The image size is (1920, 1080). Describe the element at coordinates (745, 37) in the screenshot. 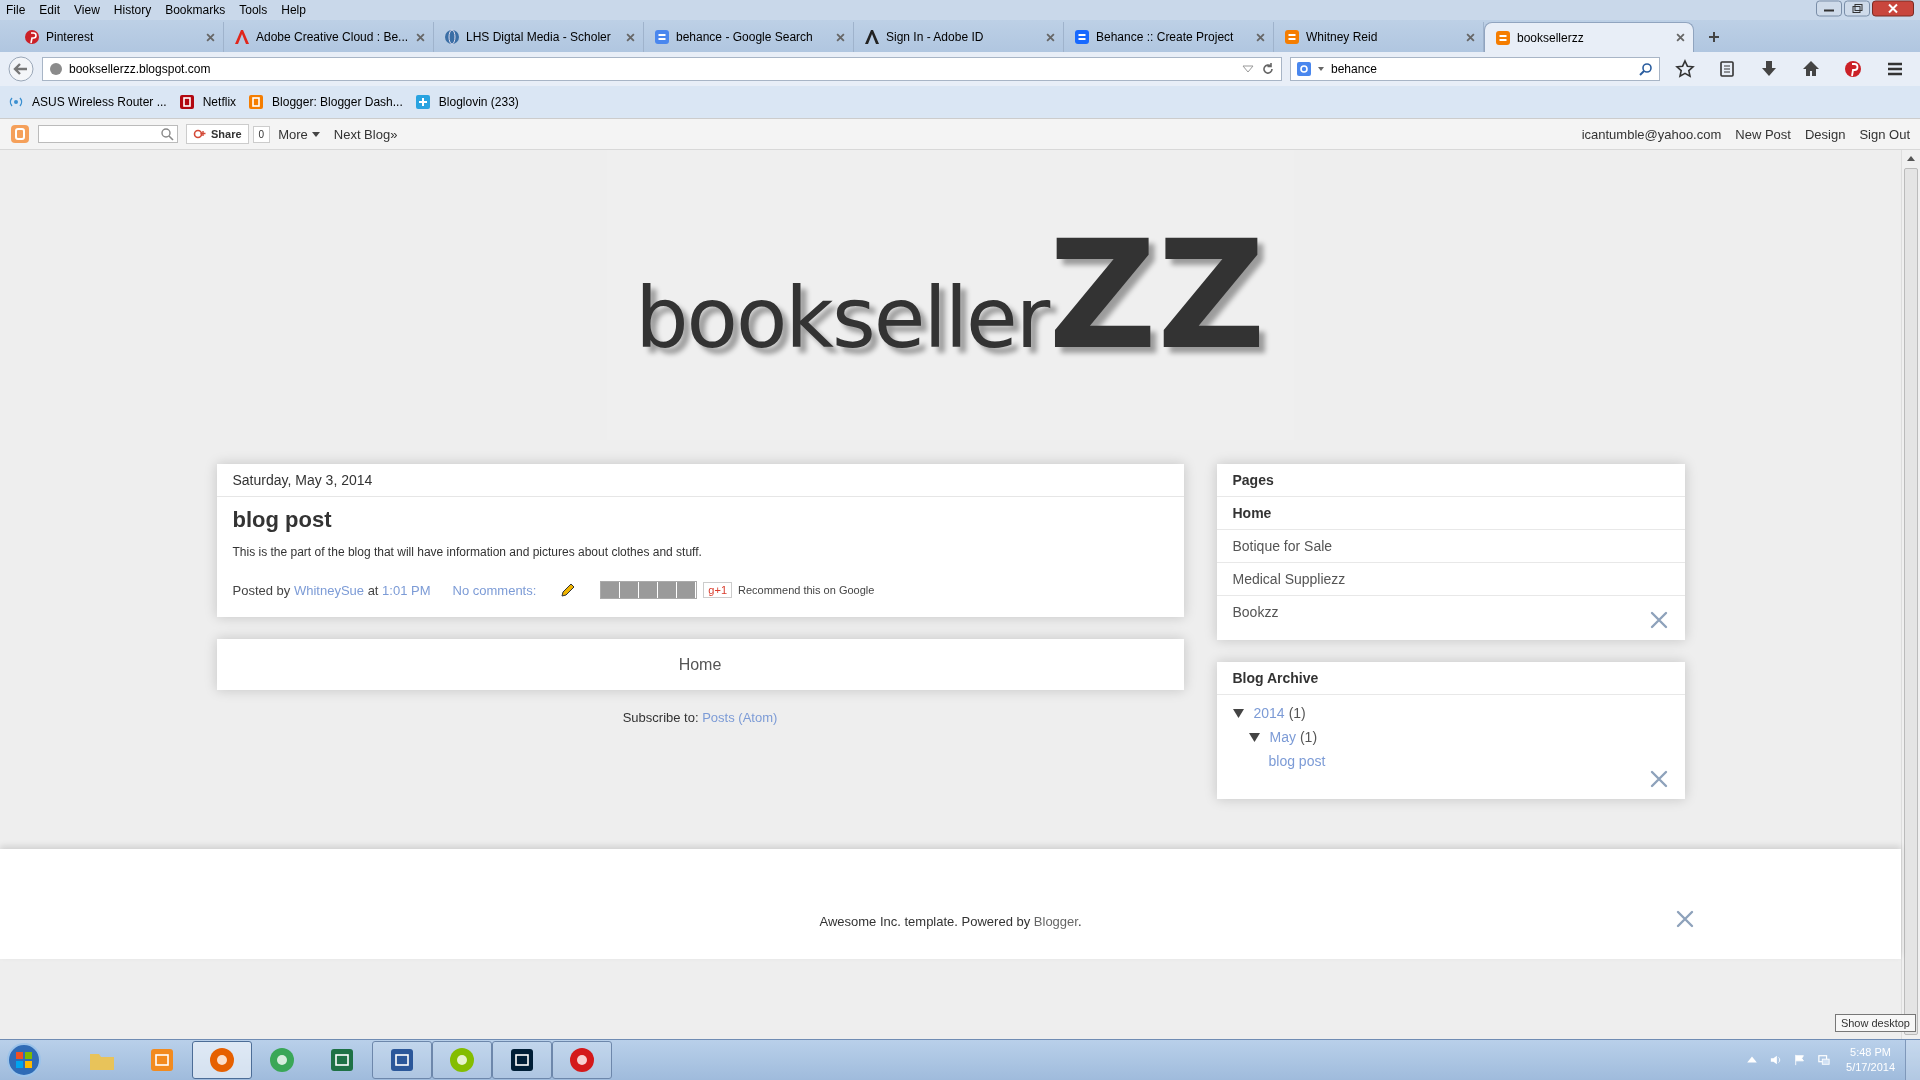

I see `tab-title: behance - Google Search` at that location.